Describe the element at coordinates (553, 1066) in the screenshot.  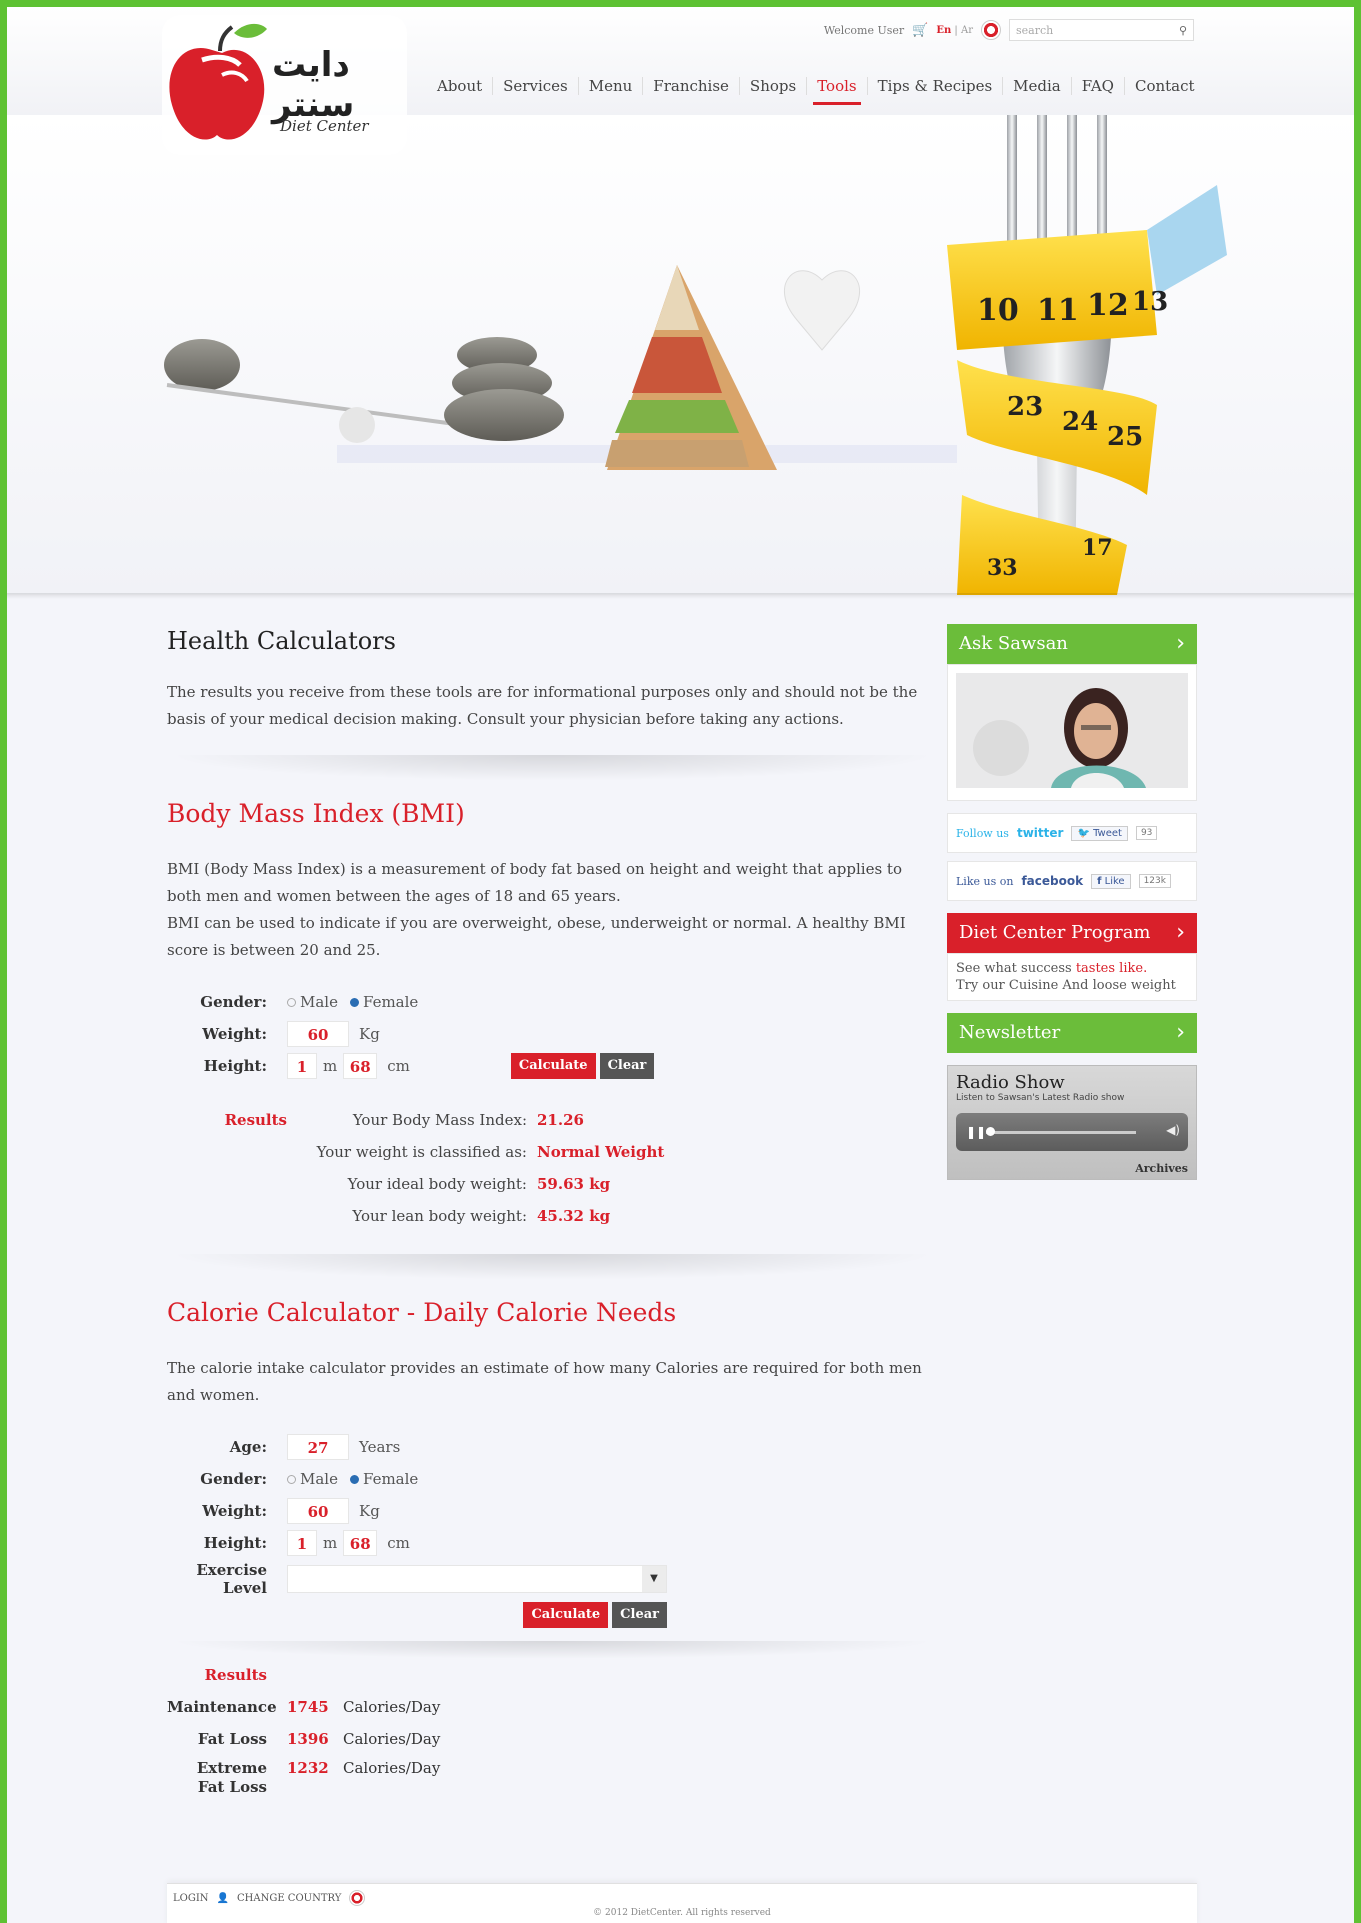
I see `bmi-calculate-button: Calculate` at that location.